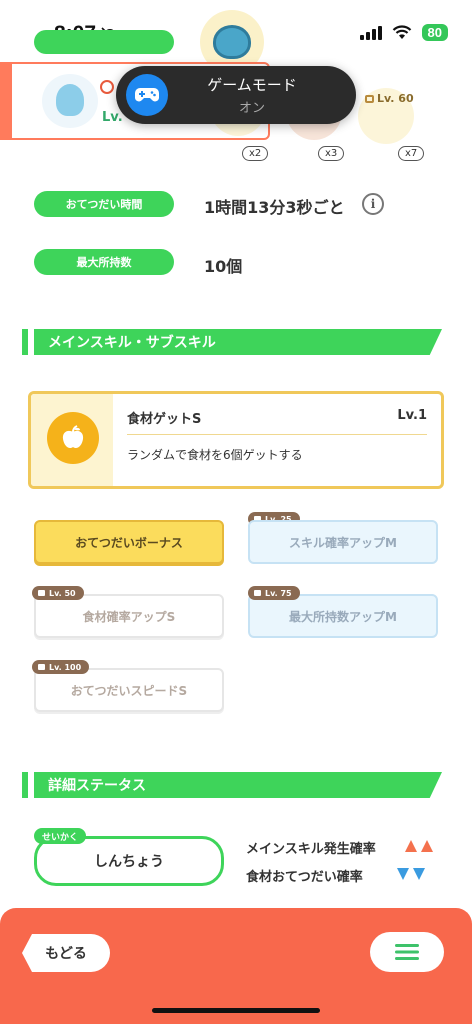 Image resolution: width=472 pixels, height=1024 pixels. Describe the element at coordinates (147, 95) in the screenshot. I see `gamepad-icon` at that location.